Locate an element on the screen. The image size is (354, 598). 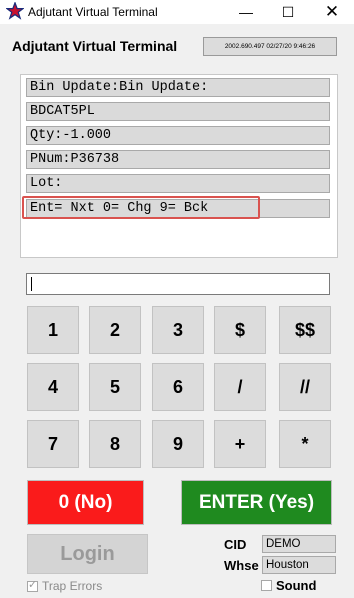
key-4: 4 is located at coordinates (53, 387).